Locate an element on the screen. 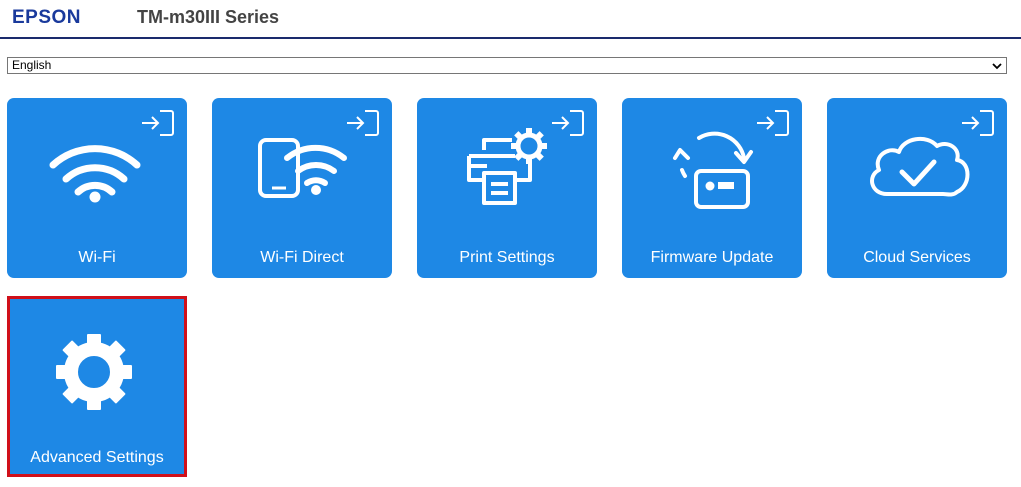 This screenshot has width=1021, height=487. language-select: English is located at coordinates (507, 65).